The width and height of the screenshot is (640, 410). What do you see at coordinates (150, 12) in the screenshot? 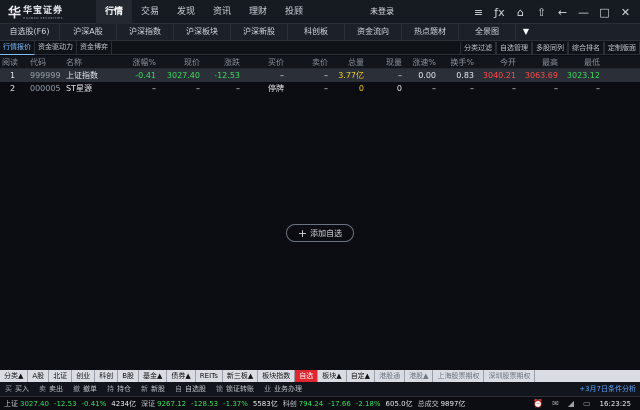
I see `nav-trade: 交易` at bounding box center [150, 12].